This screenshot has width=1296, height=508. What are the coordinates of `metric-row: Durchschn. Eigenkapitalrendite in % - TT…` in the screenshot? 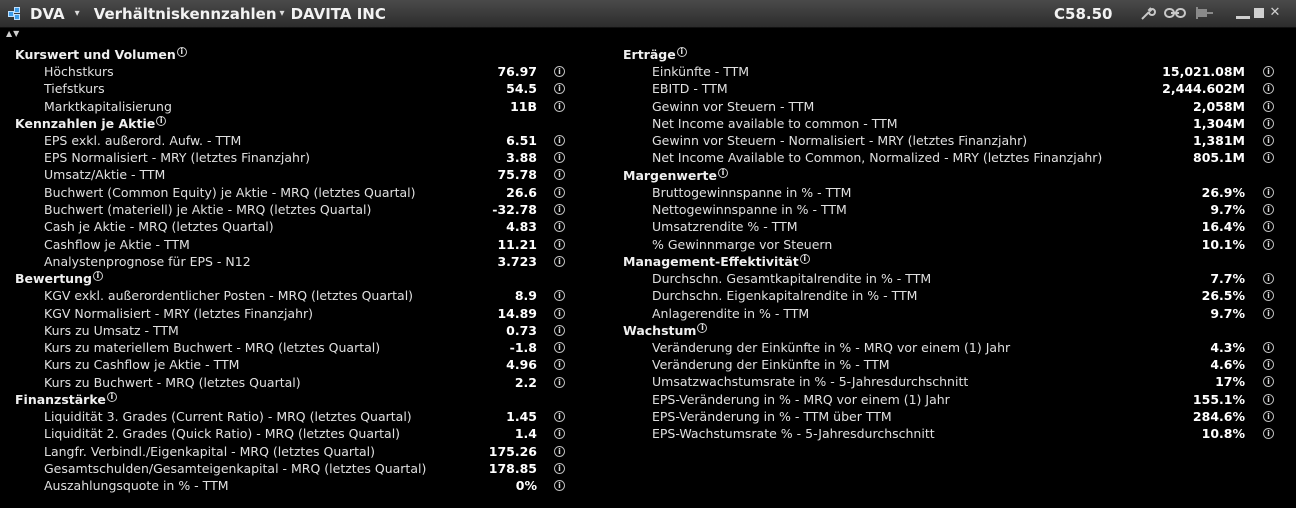 It's located at (953, 295).